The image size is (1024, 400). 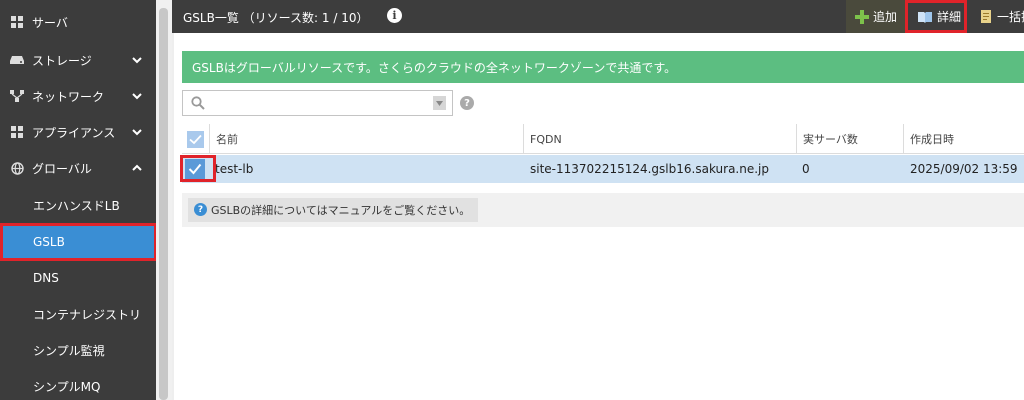 What do you see at coordinates (862, 16) in the screenshot?
I see `plus-icon` at bounding box center [862, 16].